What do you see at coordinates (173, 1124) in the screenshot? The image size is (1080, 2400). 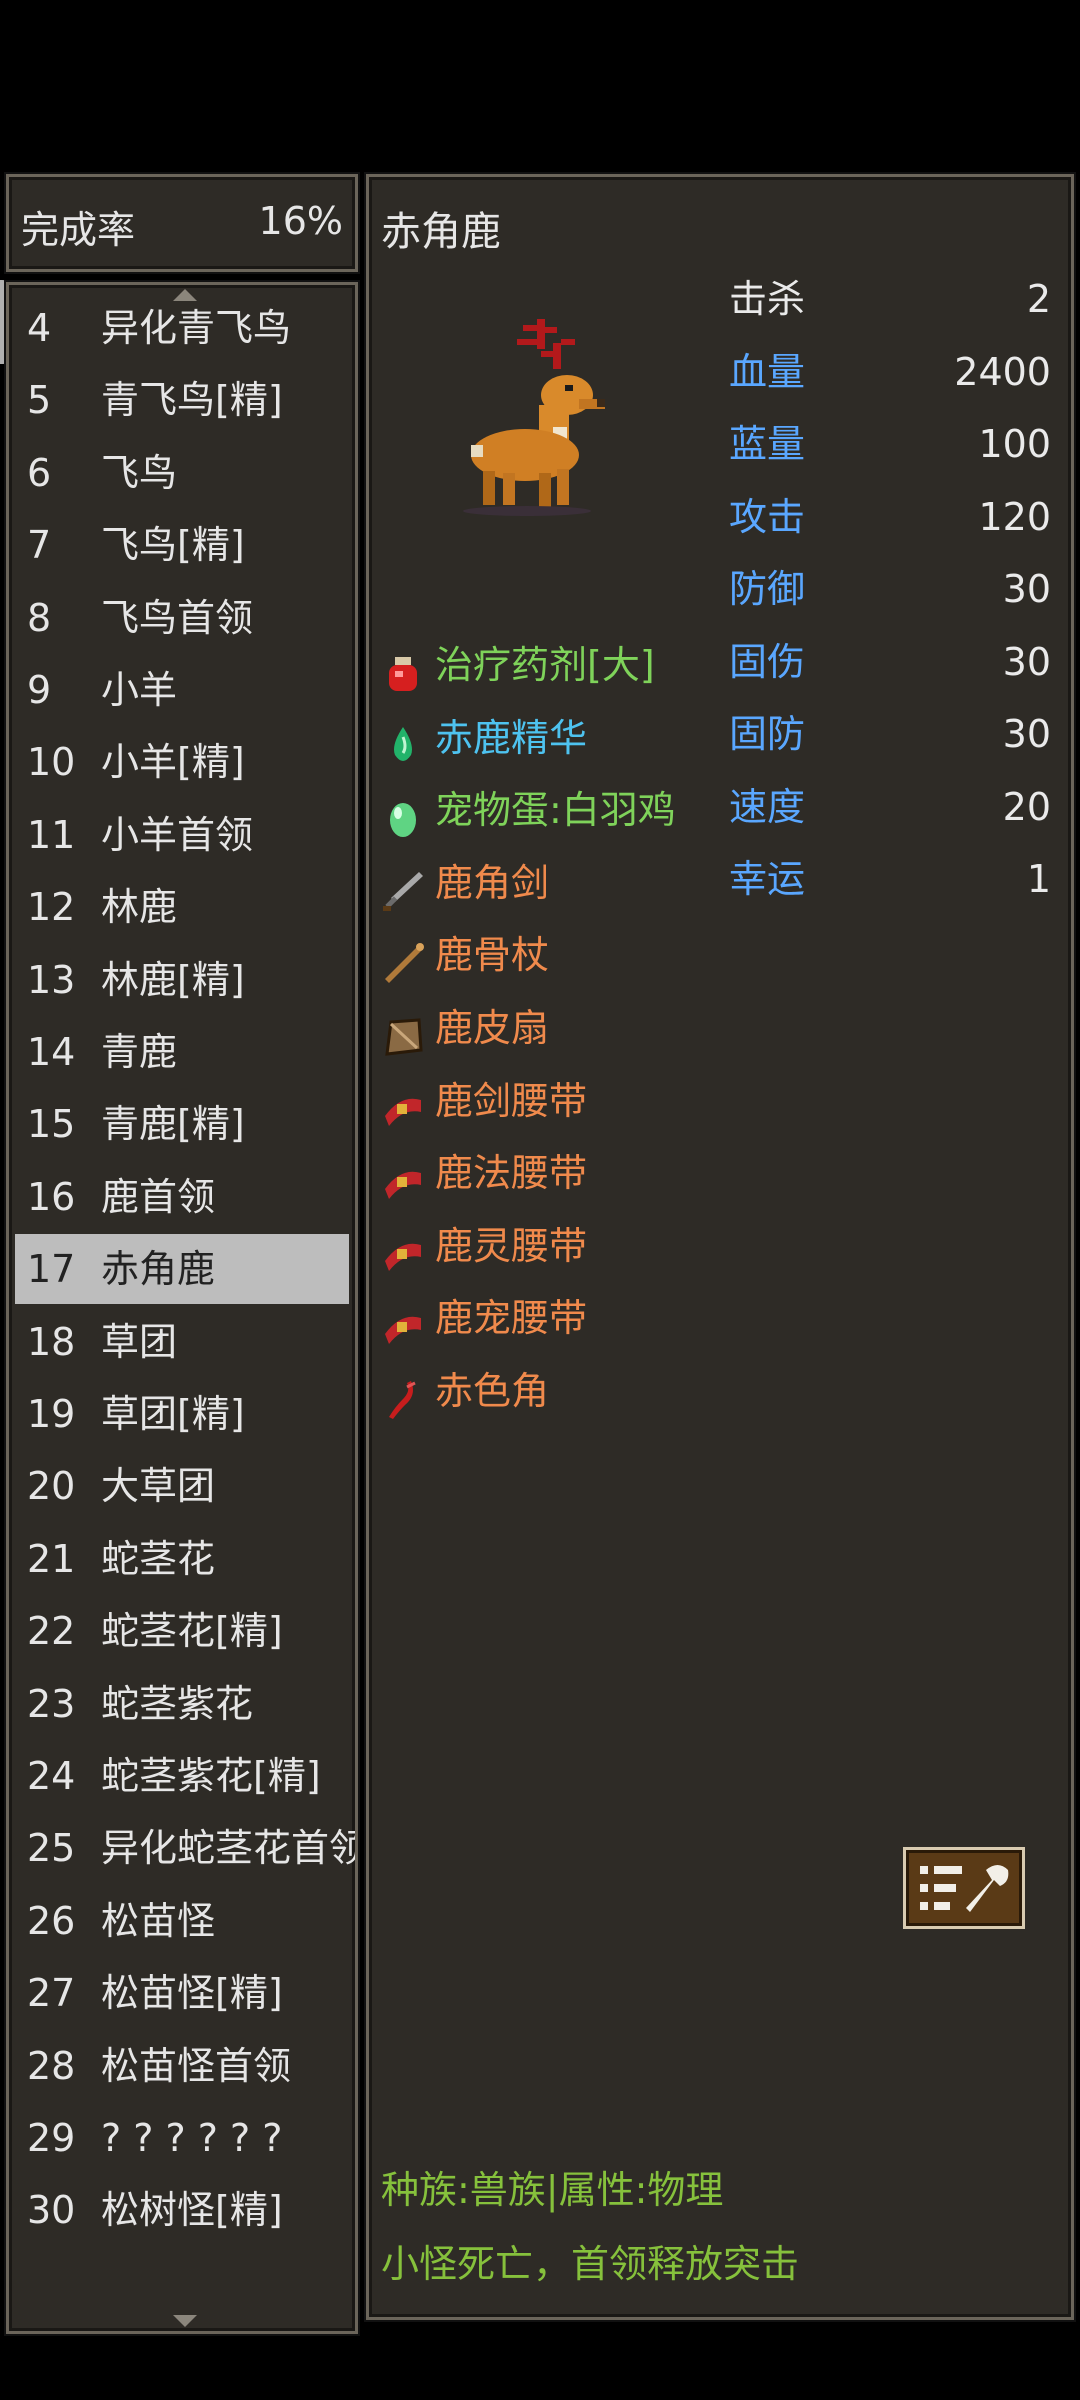 I see `list-item-name: 青鹿[精]` at bounding box center [173, 1124].